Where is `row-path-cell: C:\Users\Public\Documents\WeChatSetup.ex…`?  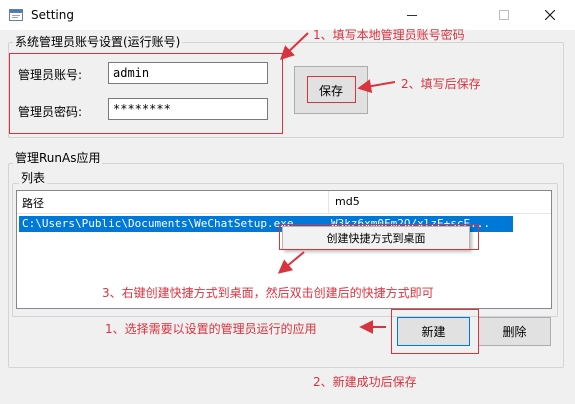
row-path-cell: C:\Users\Public\Documents\WeChatSetup.ex… is located at coordinates (158, 223).